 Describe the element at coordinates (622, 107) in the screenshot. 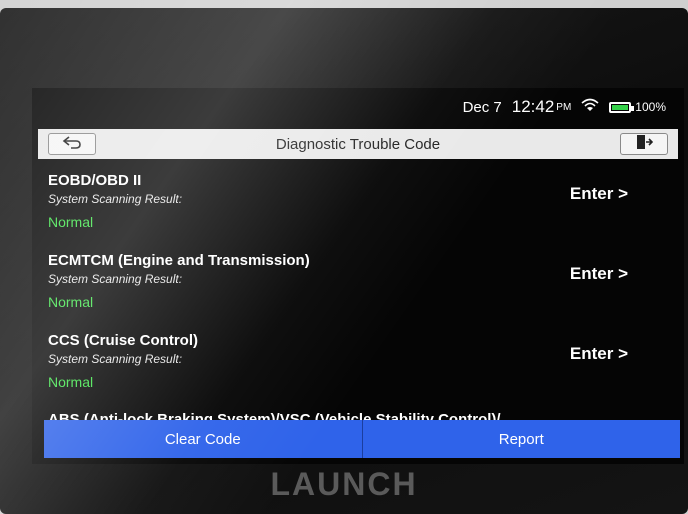

I see `battery-icon` at that location.